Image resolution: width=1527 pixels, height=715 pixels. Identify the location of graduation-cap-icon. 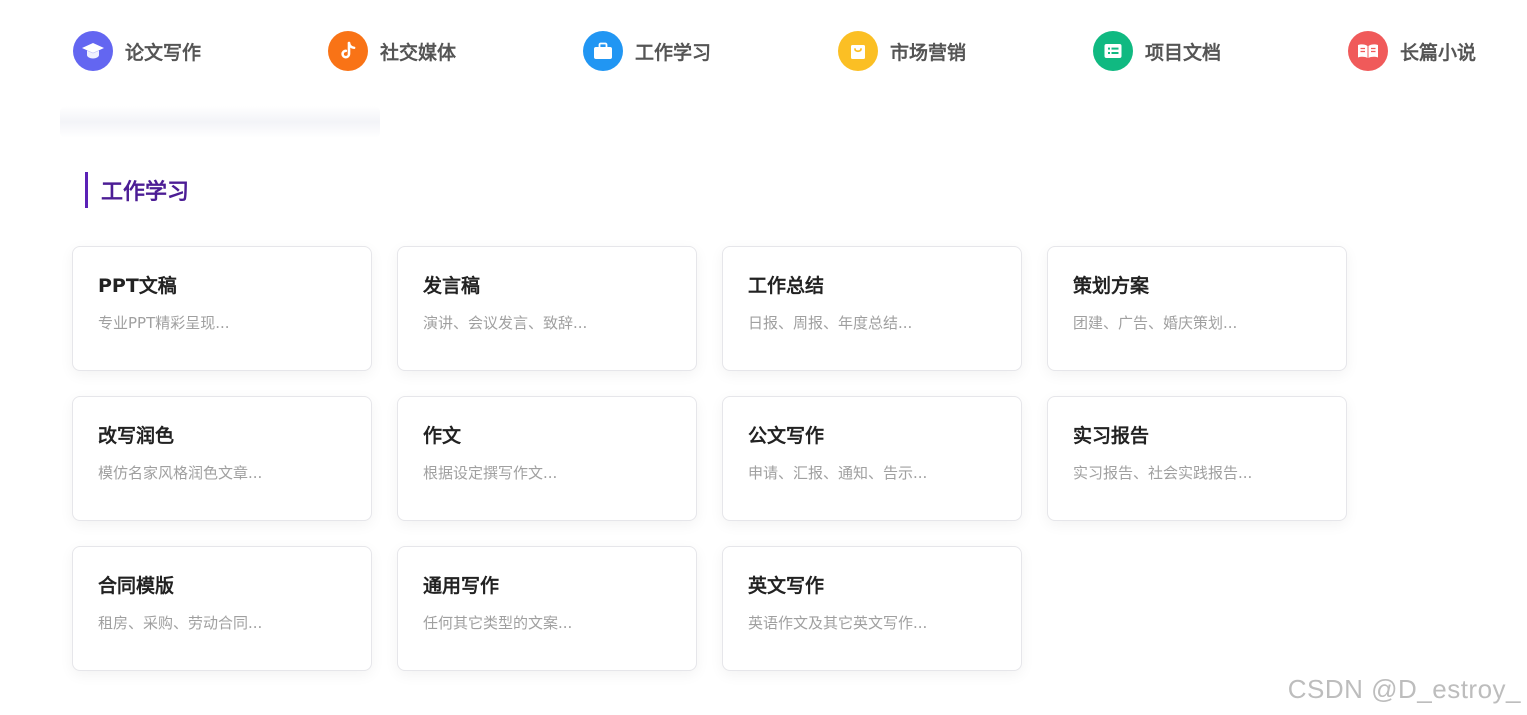
(93, 51).